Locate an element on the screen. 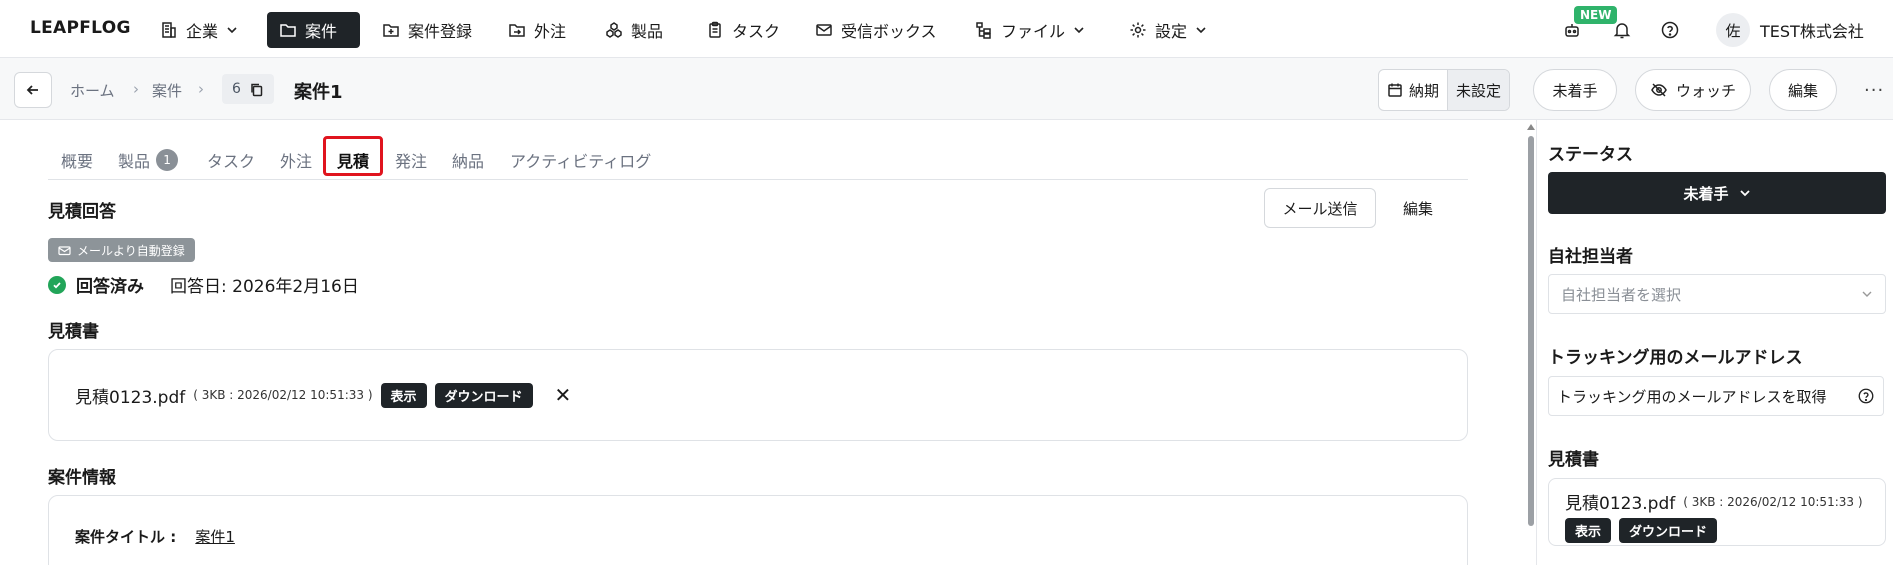 This screenshot has height=565, width=1893. tab-products: 製品 1 is located at coordinates (148, 160).